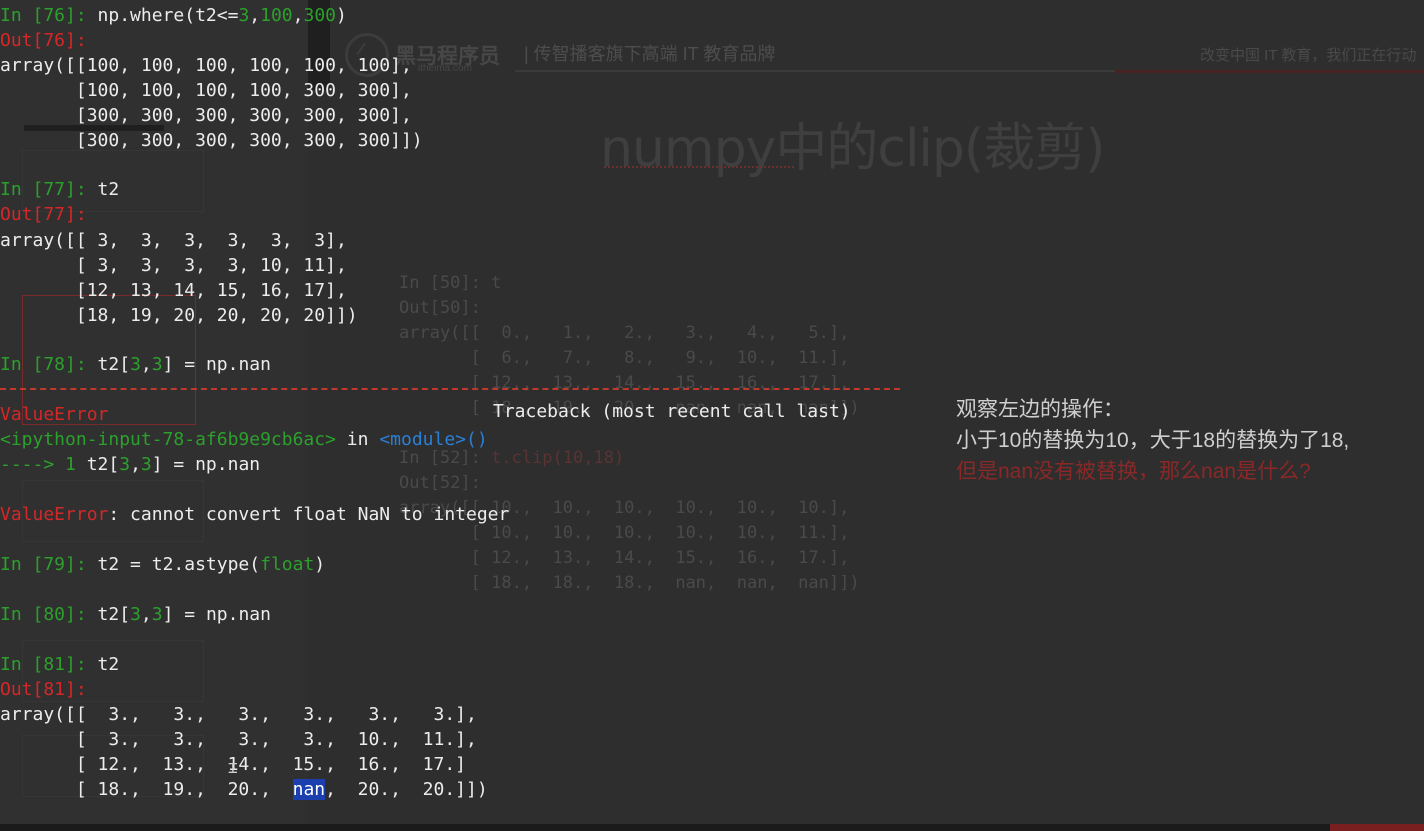  Describe the element at coordinates (1269, 71) in the screenshot. I see `header-accent` at that location.